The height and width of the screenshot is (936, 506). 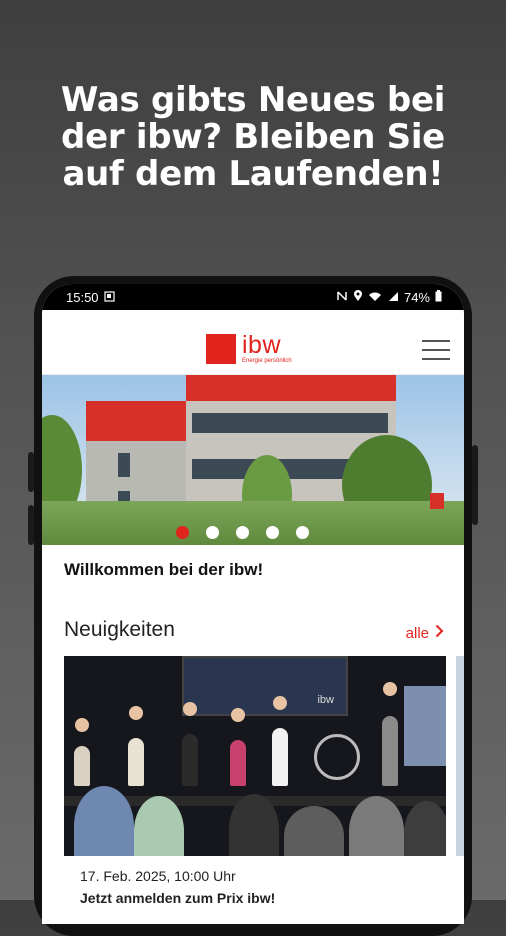 I want to click on news-card-date: 17. Feb. 2025, 10:00 Uhr, so click(x=158, y=876).